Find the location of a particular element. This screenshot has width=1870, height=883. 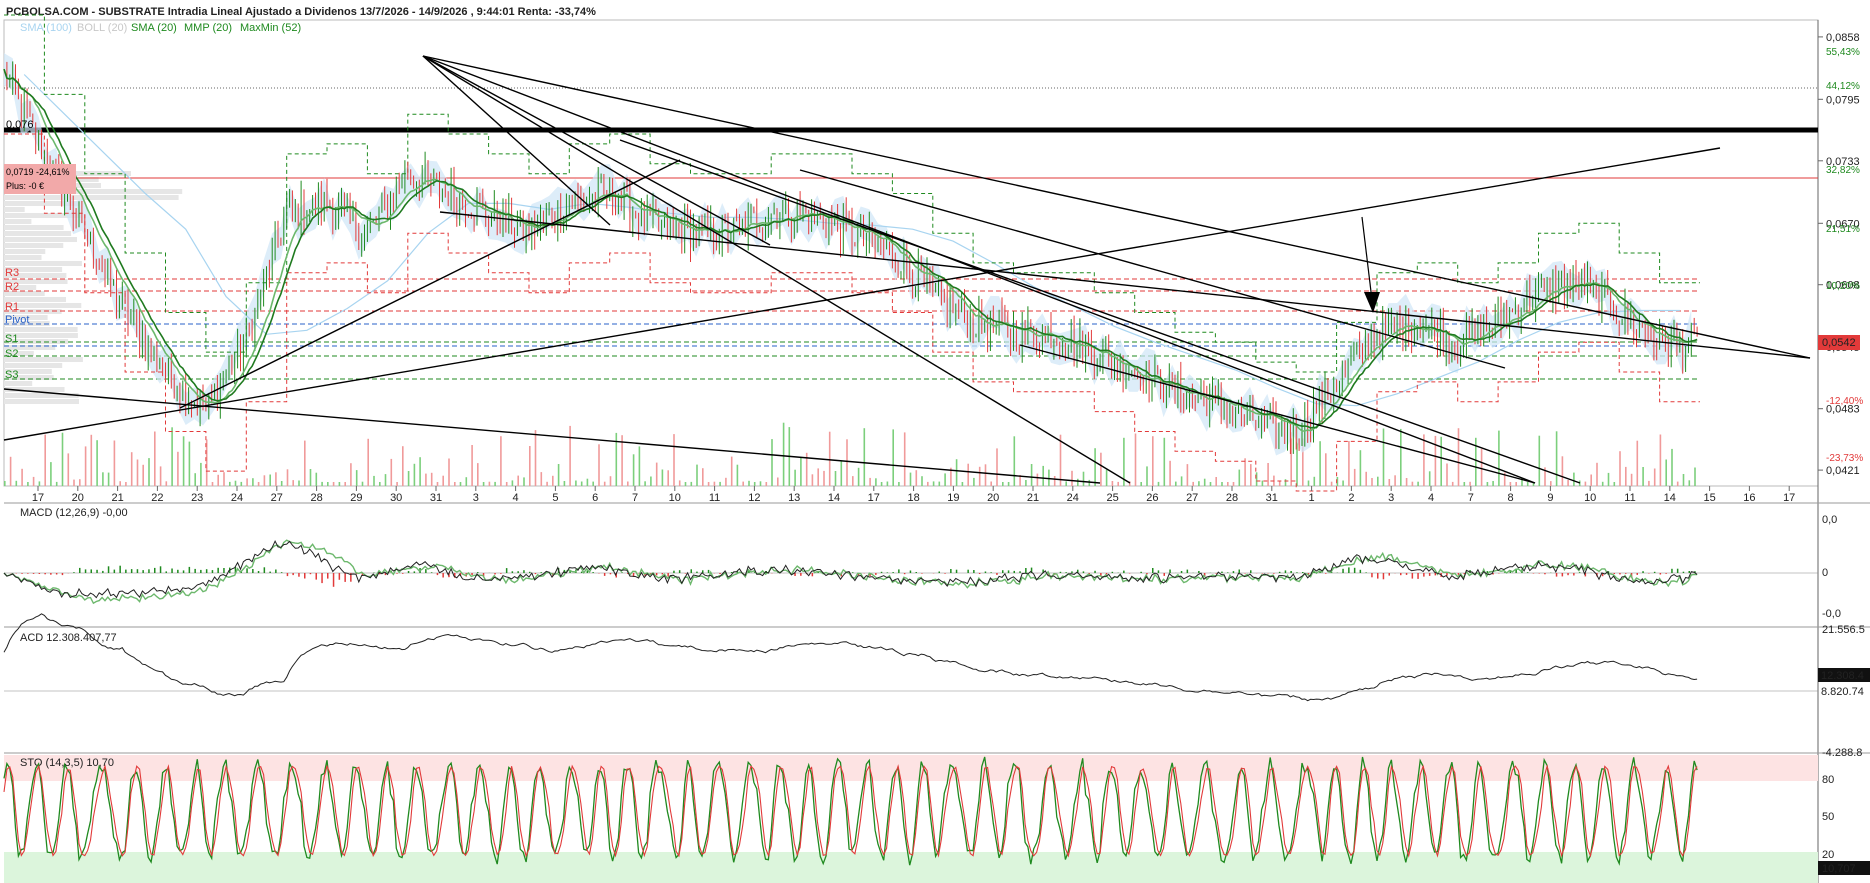

level-076-label: 0,076 is located at coordinates (20, 125).